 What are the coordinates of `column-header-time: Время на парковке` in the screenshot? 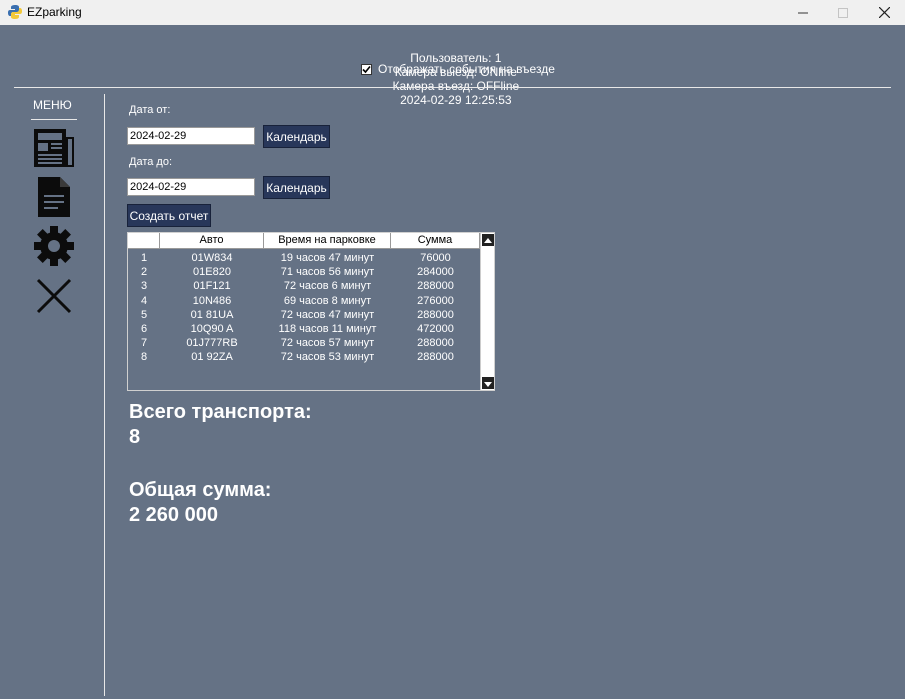 It's located at (327, 240).